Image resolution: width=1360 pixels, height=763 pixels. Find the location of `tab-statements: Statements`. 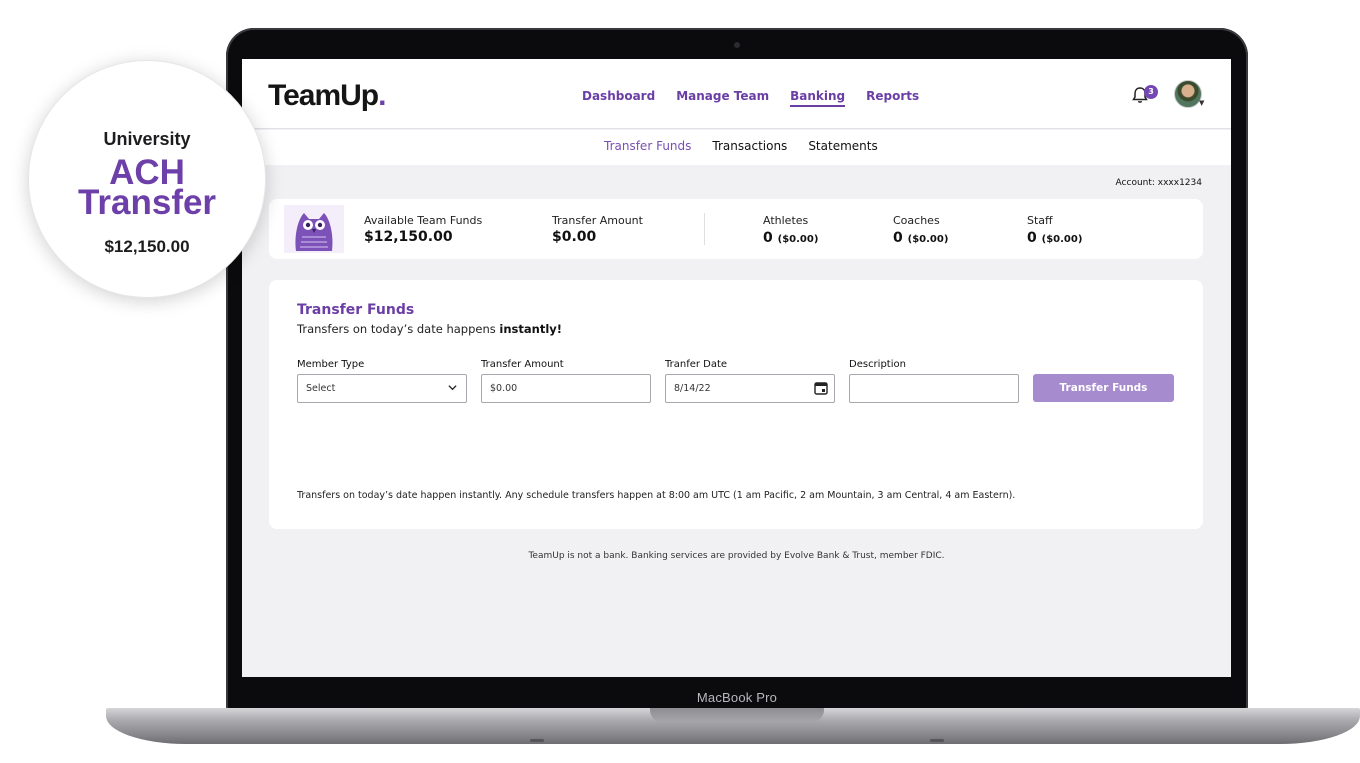

tab-statements: Statements is located at coordinates (842, 146).